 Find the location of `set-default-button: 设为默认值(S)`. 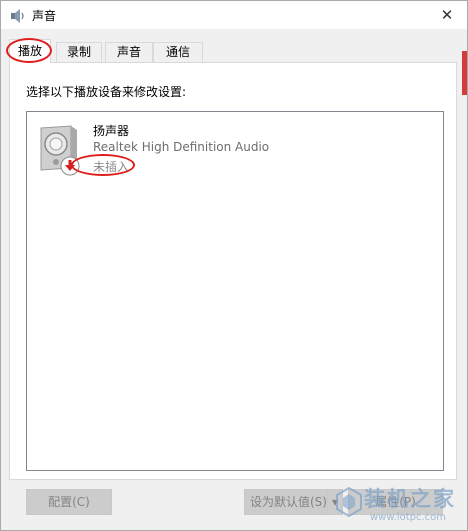

set-default-button: 设为默认值(S) is located at coordinates (286, 502).